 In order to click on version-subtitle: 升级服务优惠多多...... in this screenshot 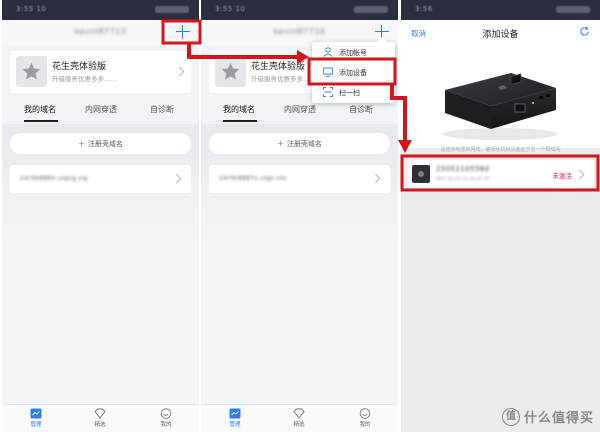, I will do `click(84, 79)`.